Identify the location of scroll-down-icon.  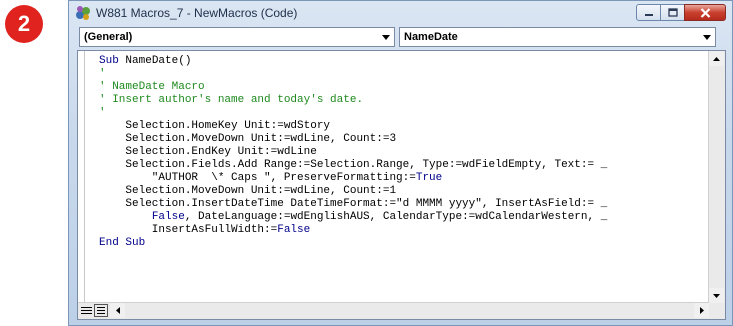
(716, 295).